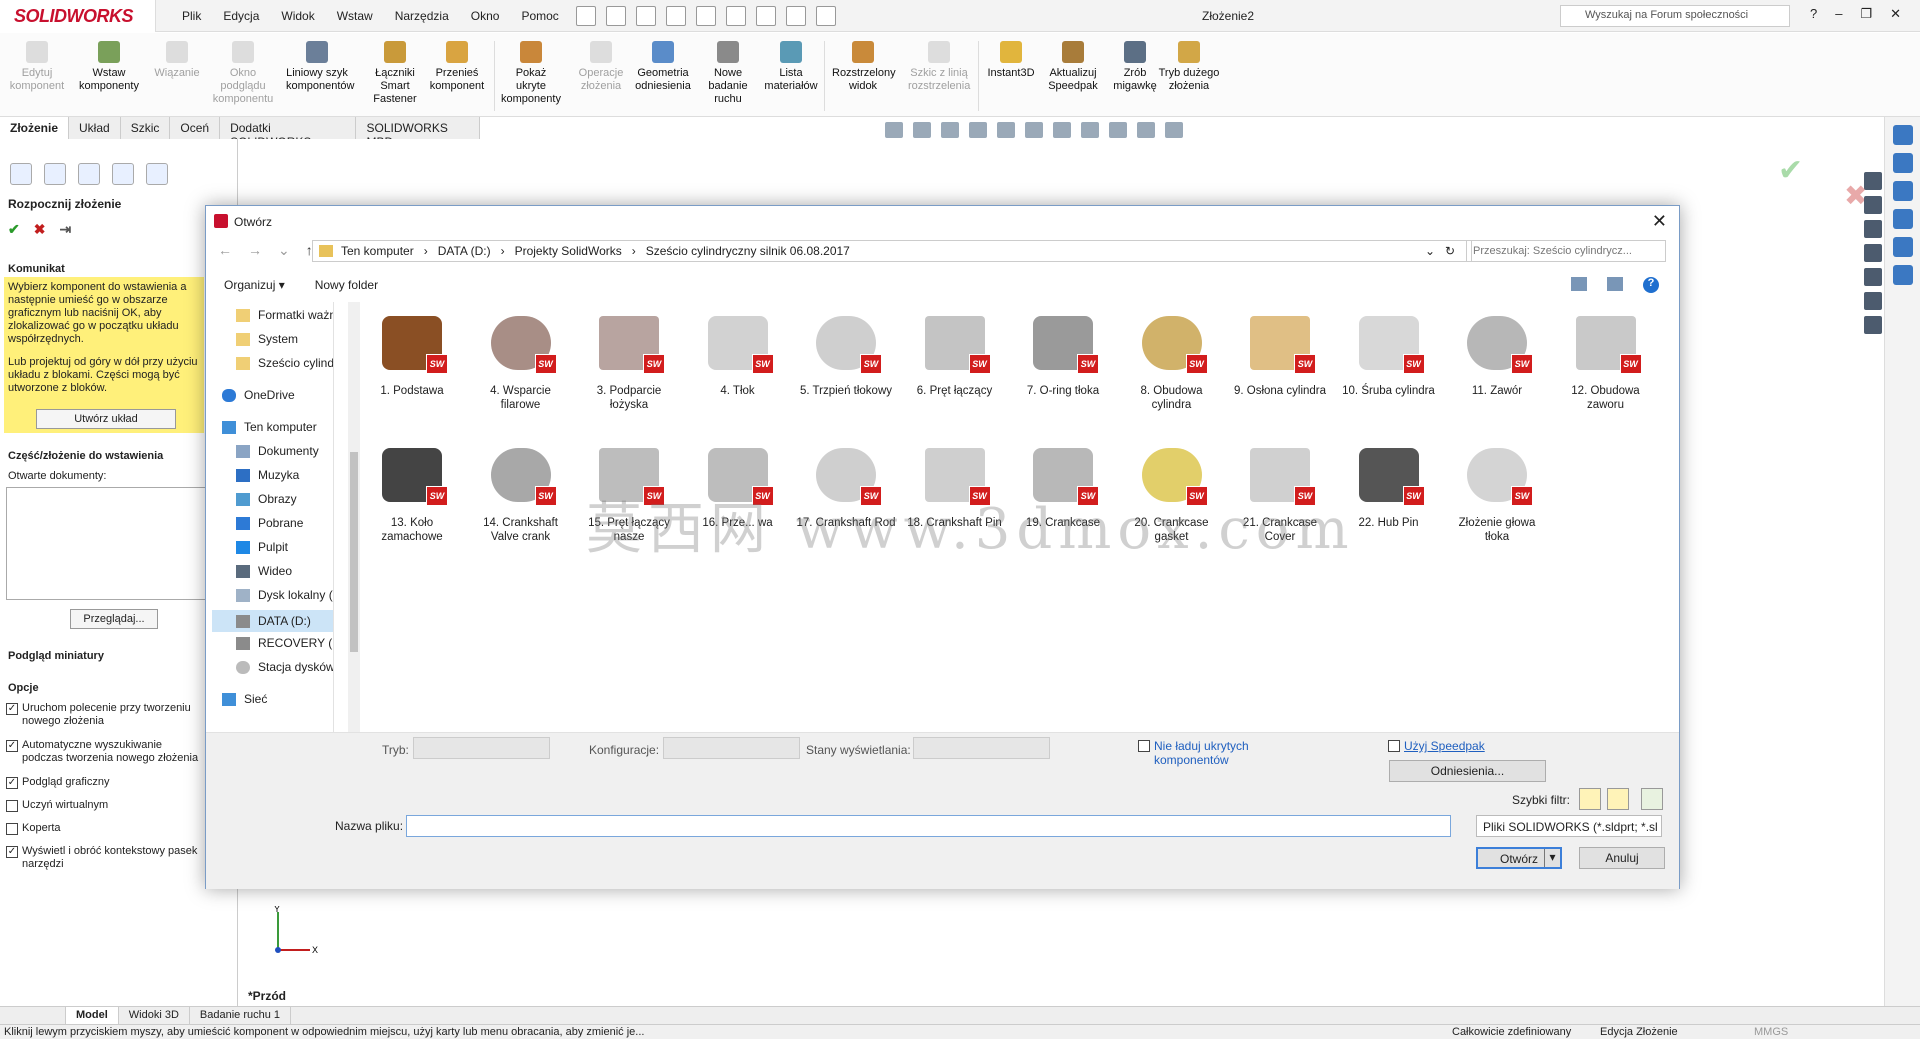 Image resolution: width=1920 pixels, height=1039 pixels. What do you see at coordinates (1902, 191) in the screenshot?
I see `file-explorer-icon` at bounding box center [1902, 191].